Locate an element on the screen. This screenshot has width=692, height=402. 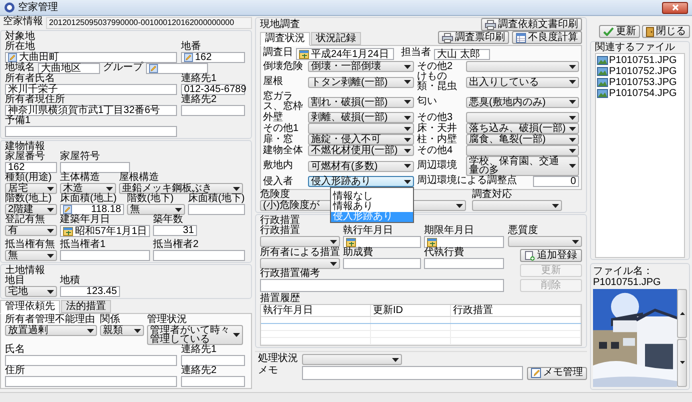
text-field: 0 is located at coordinates (556, 181).